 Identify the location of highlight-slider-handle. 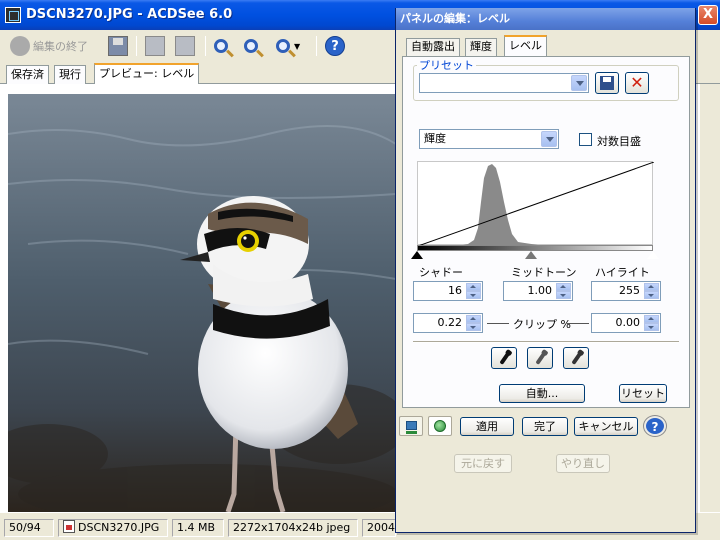
(653, 255).